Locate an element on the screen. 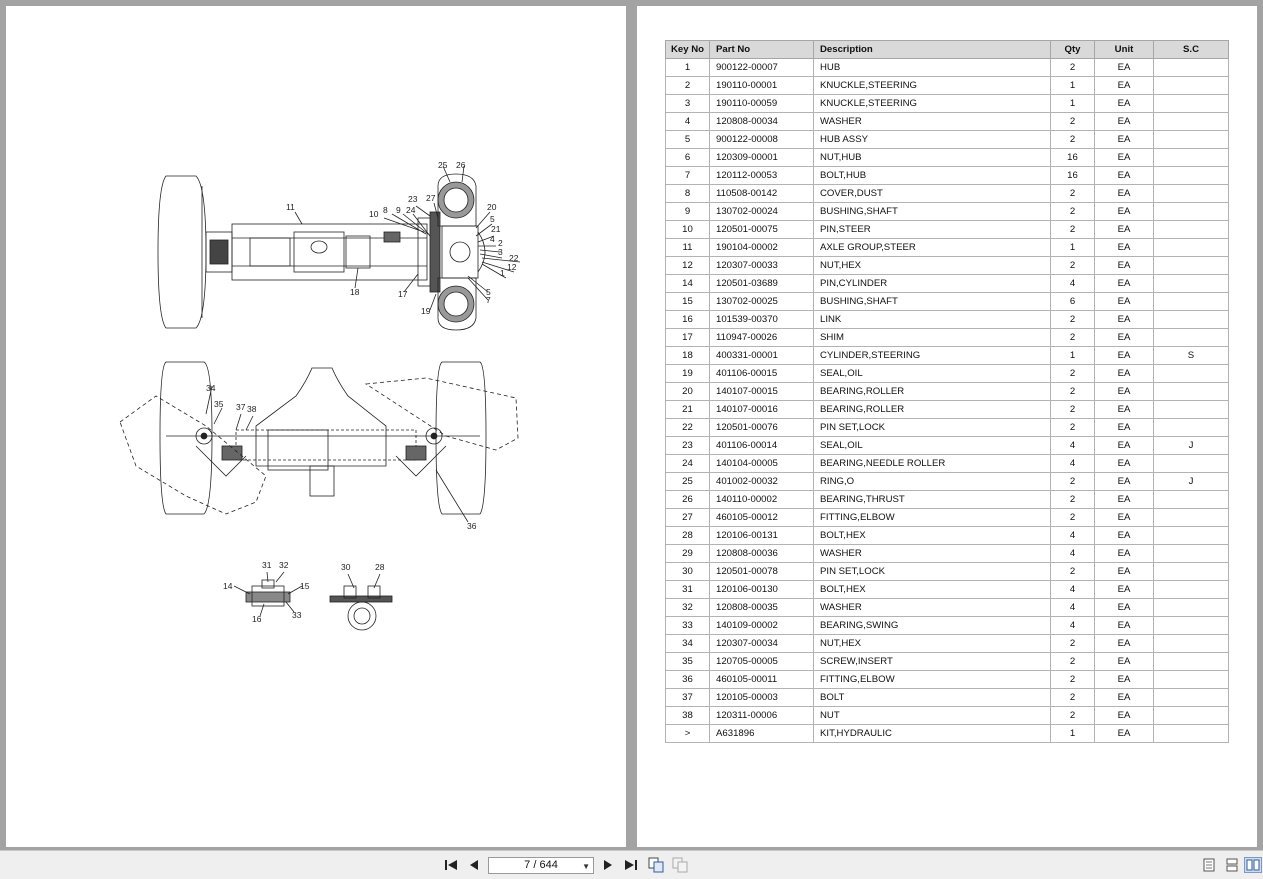 The height and width of the screenshot is (879, 1263). table-row: 37 120105-00003 BOLT 2 EA is located at coordinates (947, 697).